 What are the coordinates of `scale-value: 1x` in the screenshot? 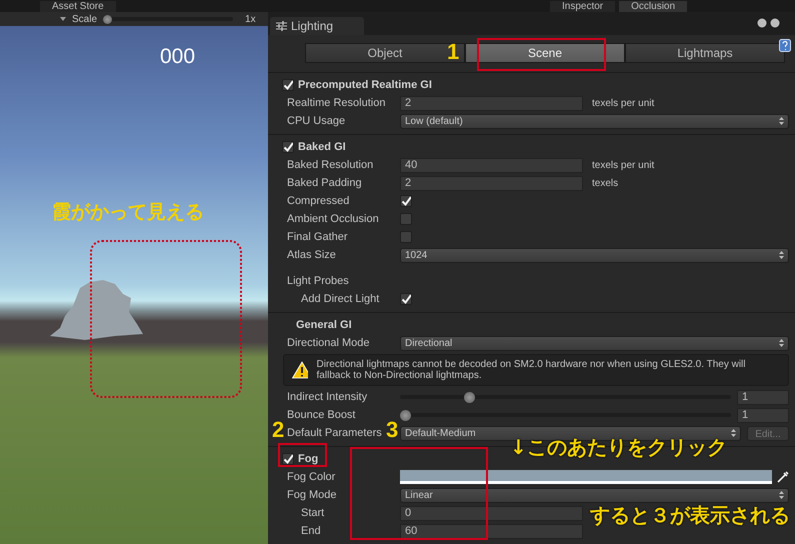 It's located at (250, 19).